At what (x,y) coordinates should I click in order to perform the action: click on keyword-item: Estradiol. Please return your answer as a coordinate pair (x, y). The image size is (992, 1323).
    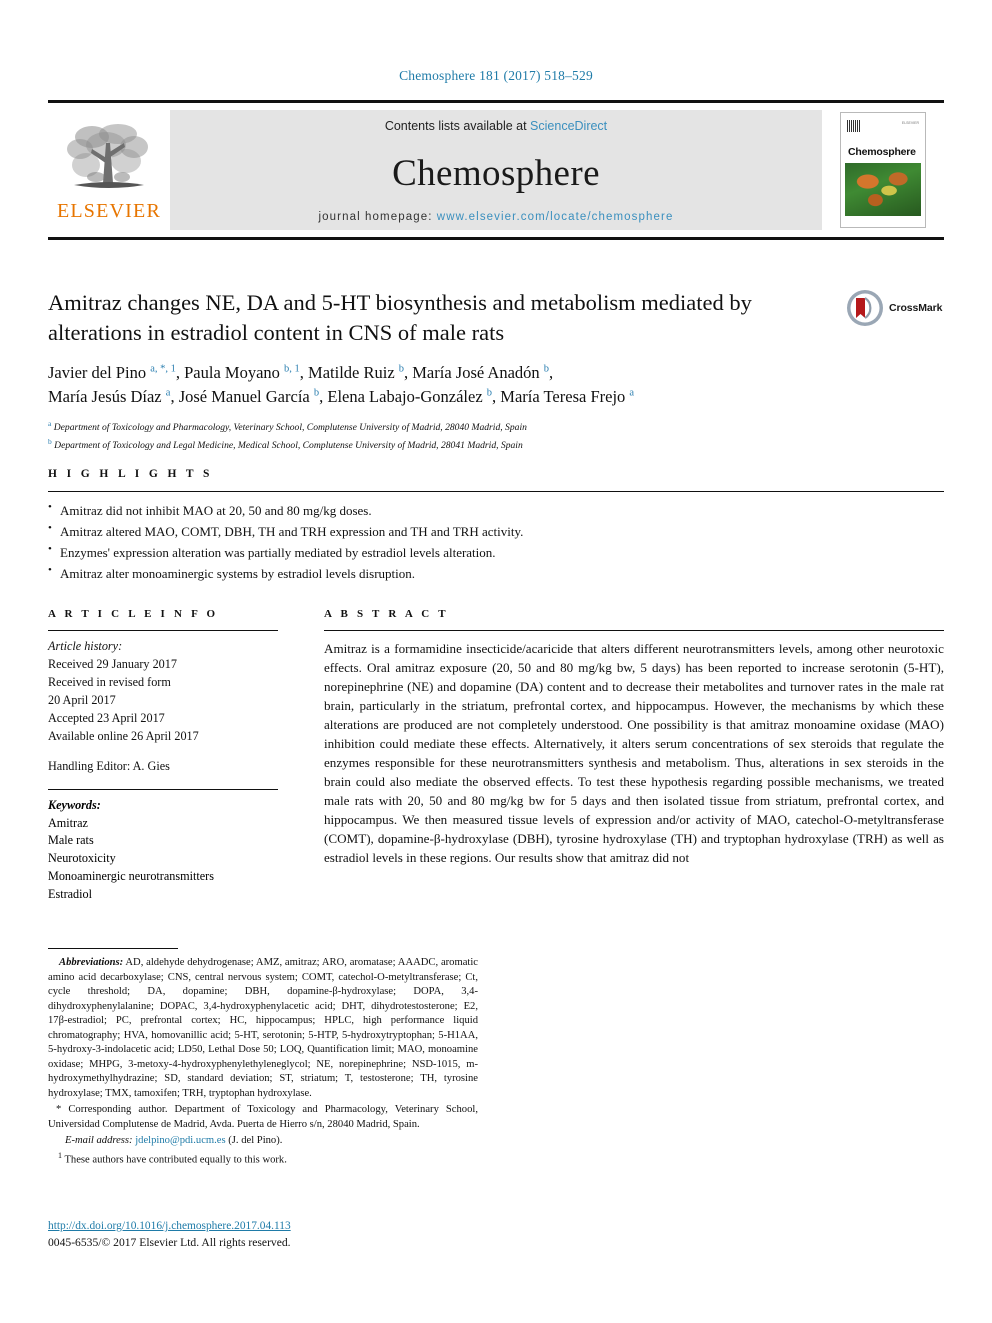
    Looking at the image, I should click on (70, 894).